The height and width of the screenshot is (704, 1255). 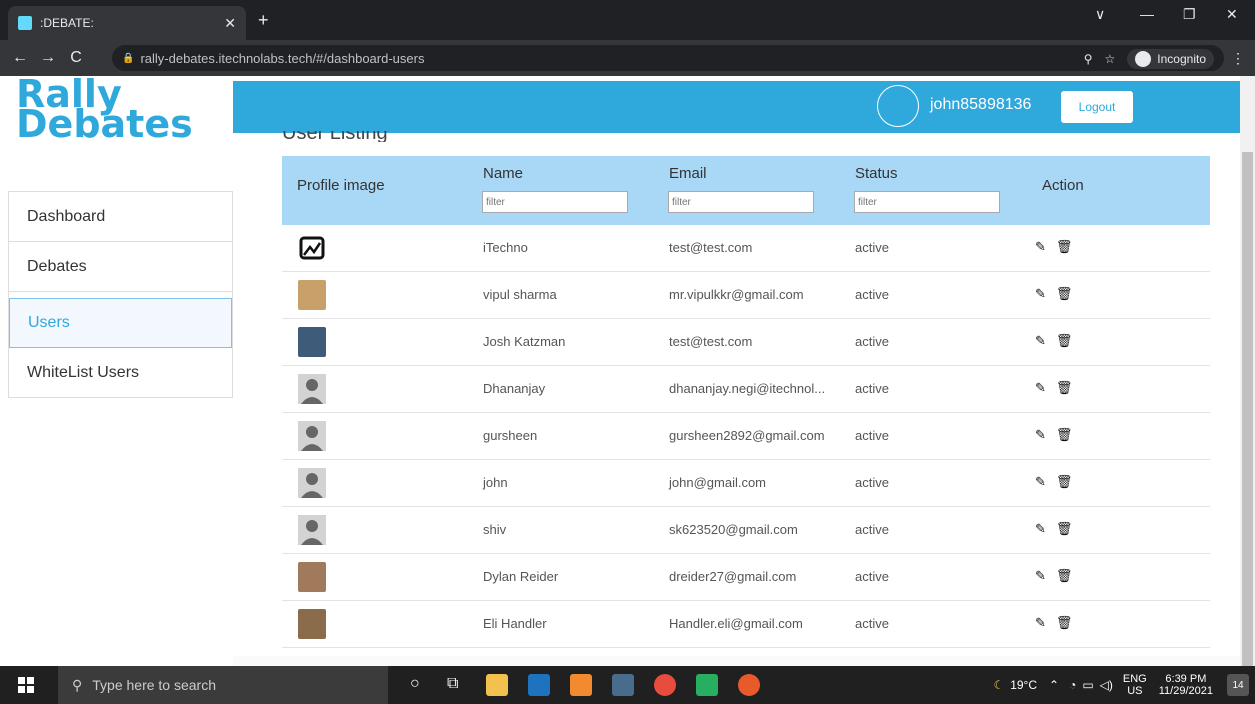 What do you see at coordinates (1063, 185) in the screenshot?
I see `column-header-action: Action` at bounding box center [1063, 185].